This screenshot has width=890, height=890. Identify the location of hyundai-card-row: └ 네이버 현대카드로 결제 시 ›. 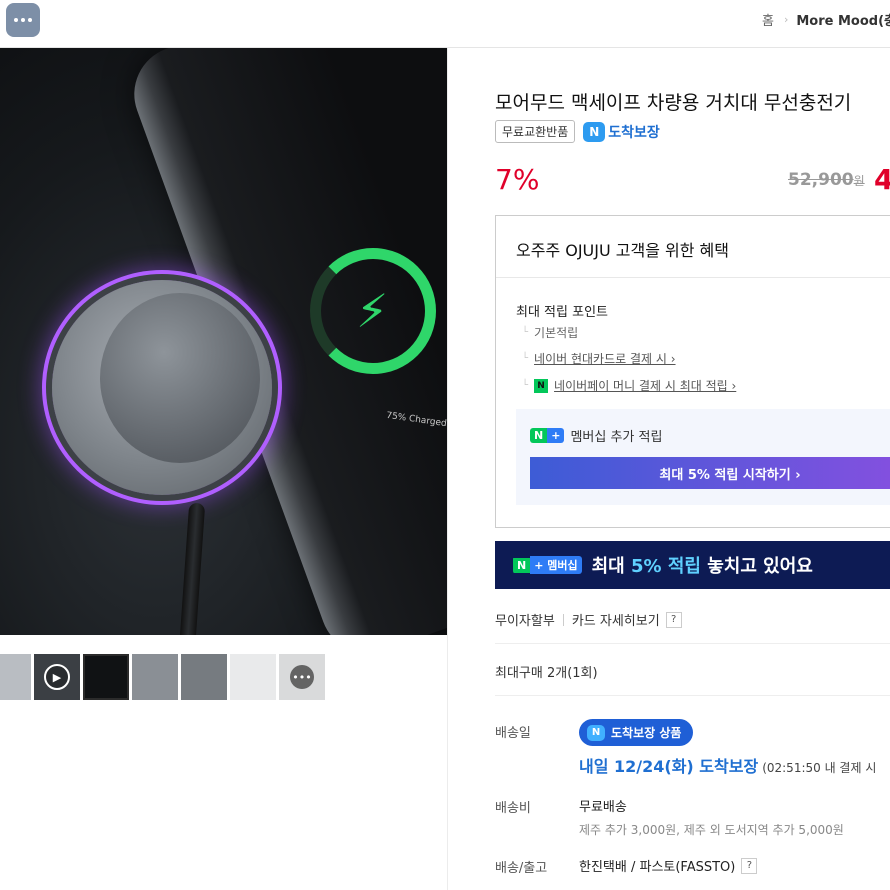
(599, 358).